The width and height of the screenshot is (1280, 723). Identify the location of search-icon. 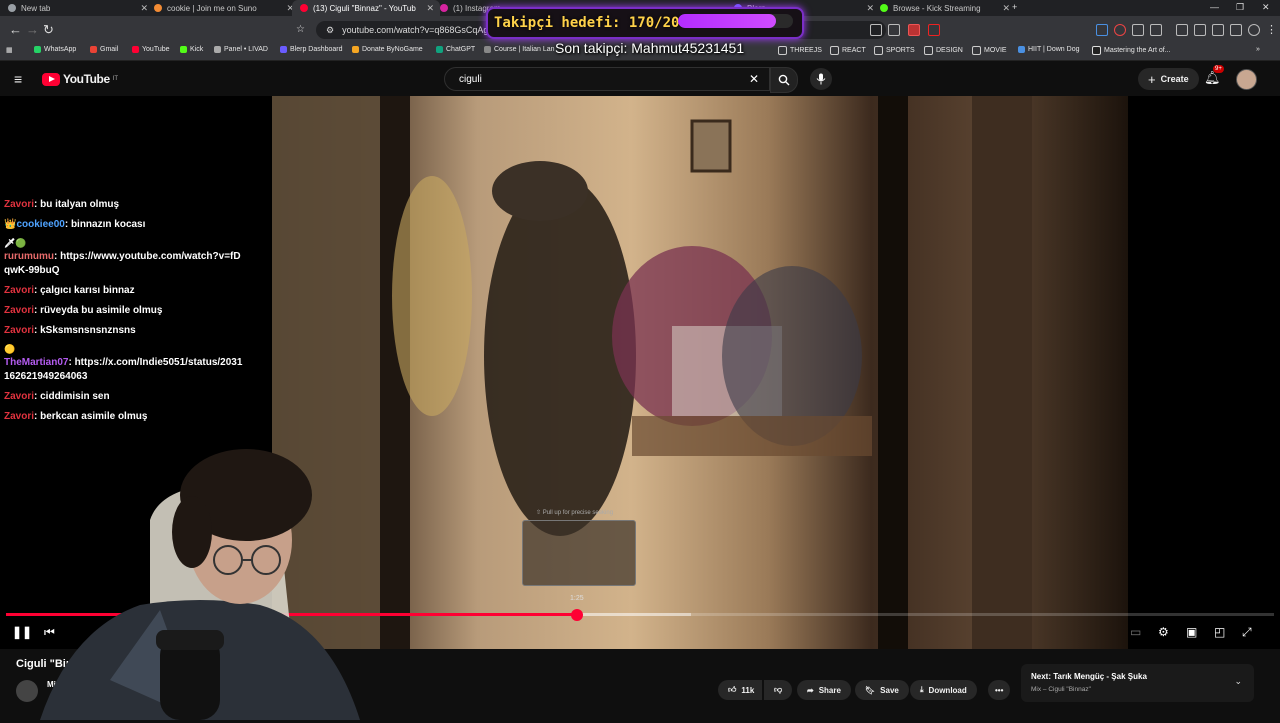
(784, 80).